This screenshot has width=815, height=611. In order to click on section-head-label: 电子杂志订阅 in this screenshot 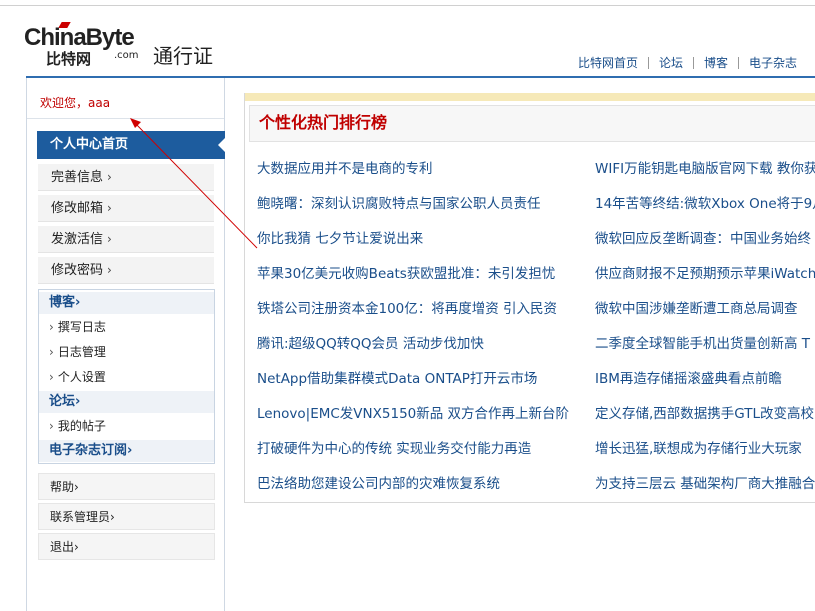, I will do `click(88, 450)`.